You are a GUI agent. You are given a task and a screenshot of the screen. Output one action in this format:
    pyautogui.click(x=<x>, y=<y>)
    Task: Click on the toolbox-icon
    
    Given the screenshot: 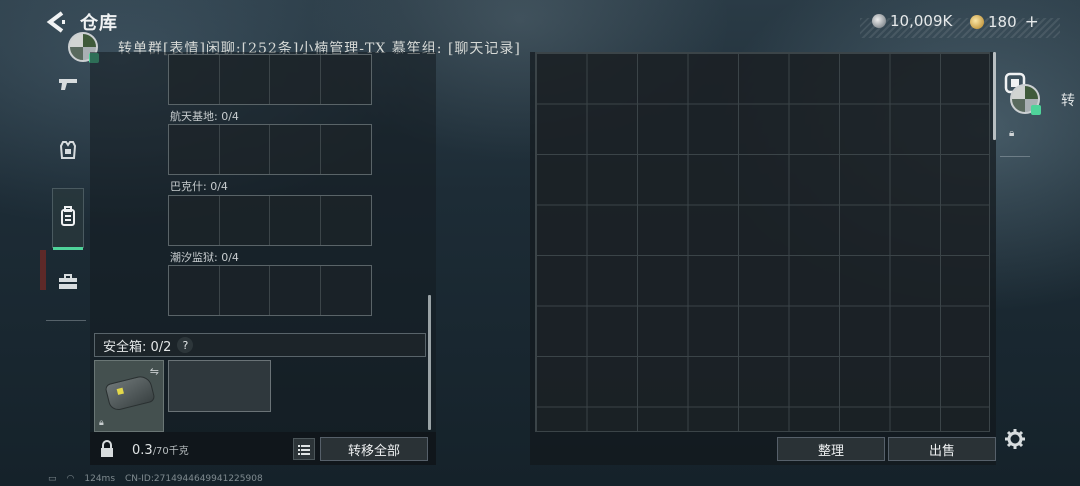 What is the action you would take?
    pyautogui.click(x=68, y=284)
    